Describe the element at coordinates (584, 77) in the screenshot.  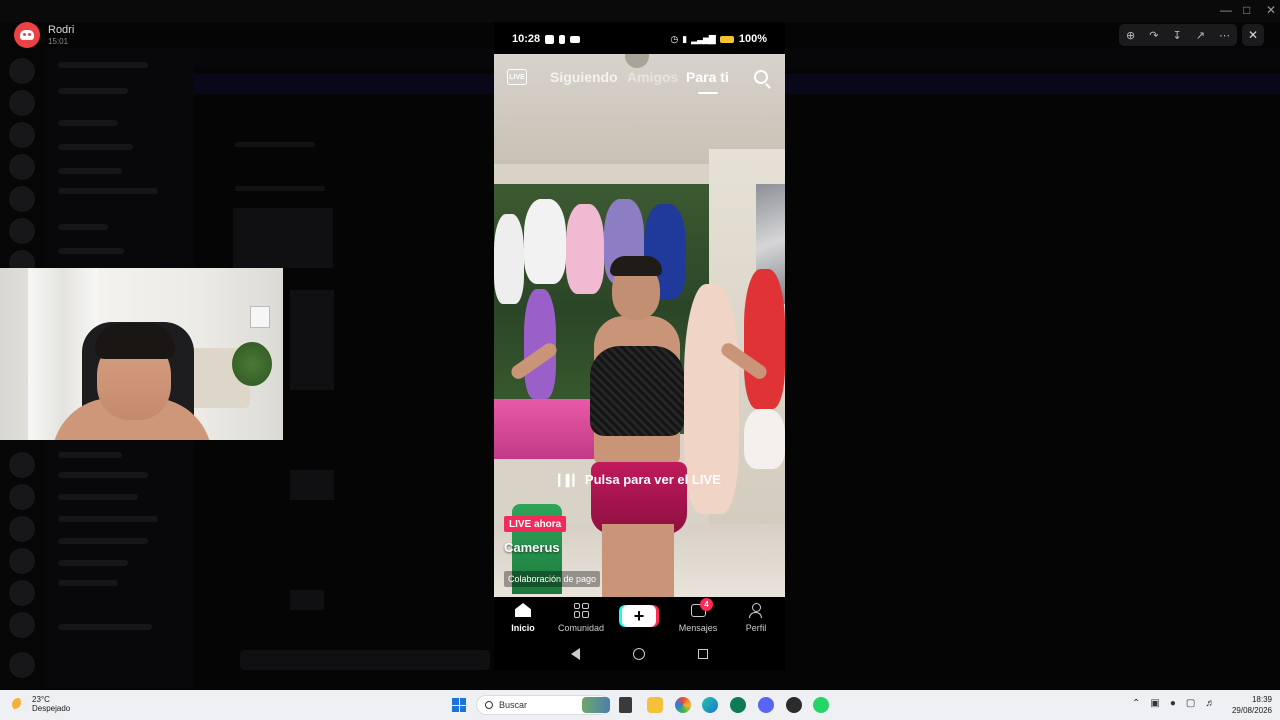
I see `tab-following: Siguiendo` at that location.